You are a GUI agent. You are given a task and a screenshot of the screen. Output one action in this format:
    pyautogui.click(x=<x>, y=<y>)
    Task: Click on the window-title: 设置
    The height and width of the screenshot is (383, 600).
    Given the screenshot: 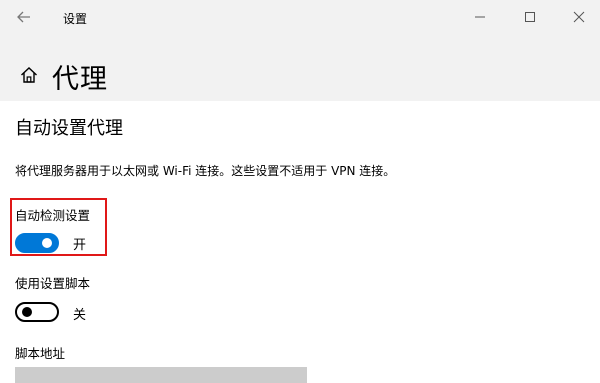 What is the action you would take?
    pyautogui.click(x=75, y=19)
    